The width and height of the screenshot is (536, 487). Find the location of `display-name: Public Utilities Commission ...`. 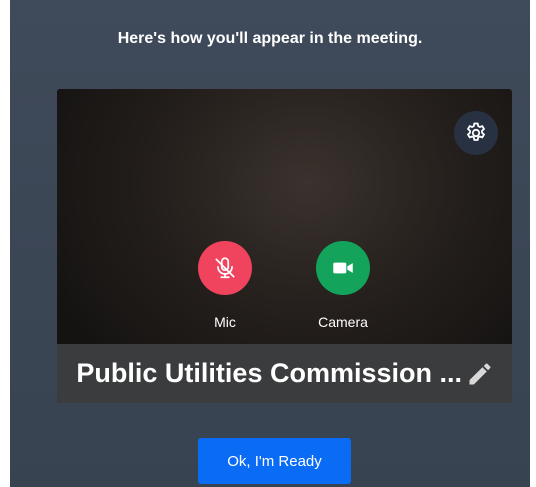

display-name: Public Utilities Commission ... is located at coordinates (269, 373).